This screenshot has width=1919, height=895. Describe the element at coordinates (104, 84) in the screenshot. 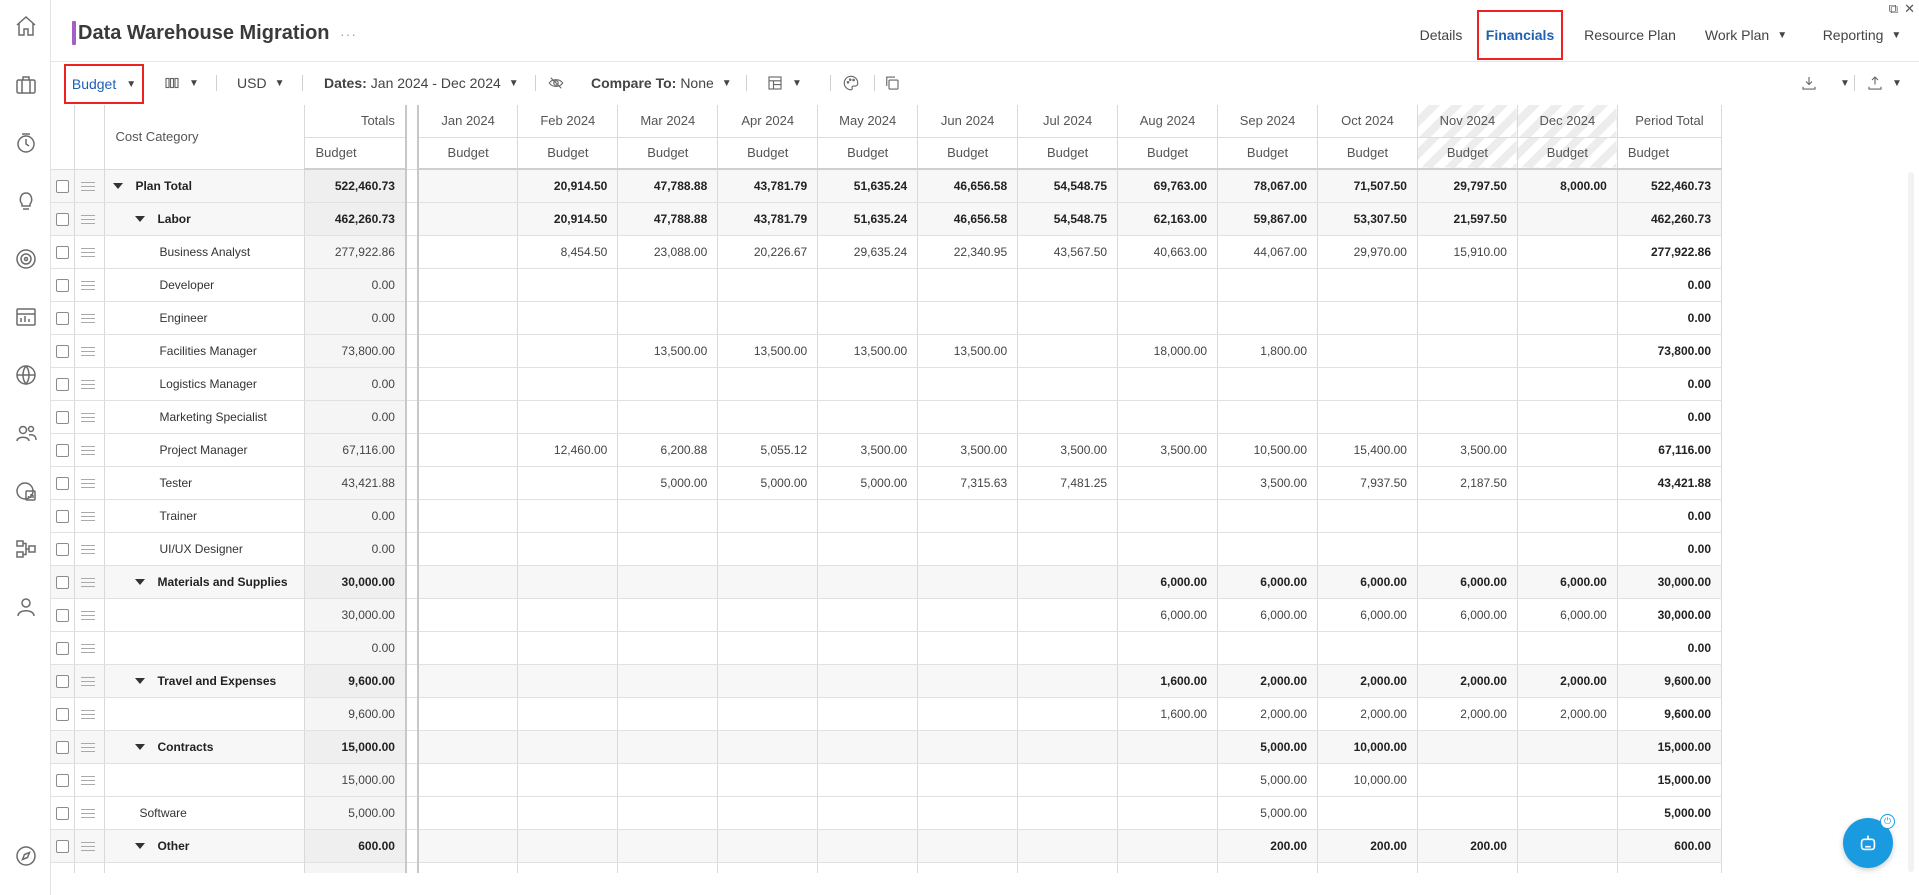

I see `view-selector-button: Budget ▼` at that location.